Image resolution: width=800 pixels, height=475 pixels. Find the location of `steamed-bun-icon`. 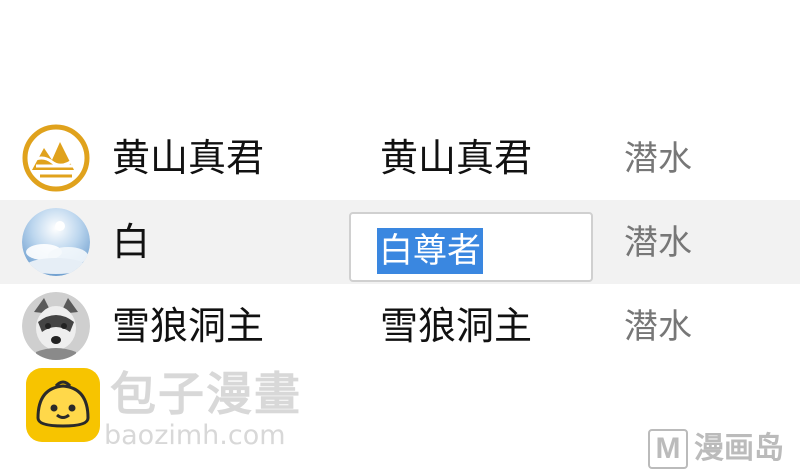

steamed-bun-icon is located at coordinates (63, 405).